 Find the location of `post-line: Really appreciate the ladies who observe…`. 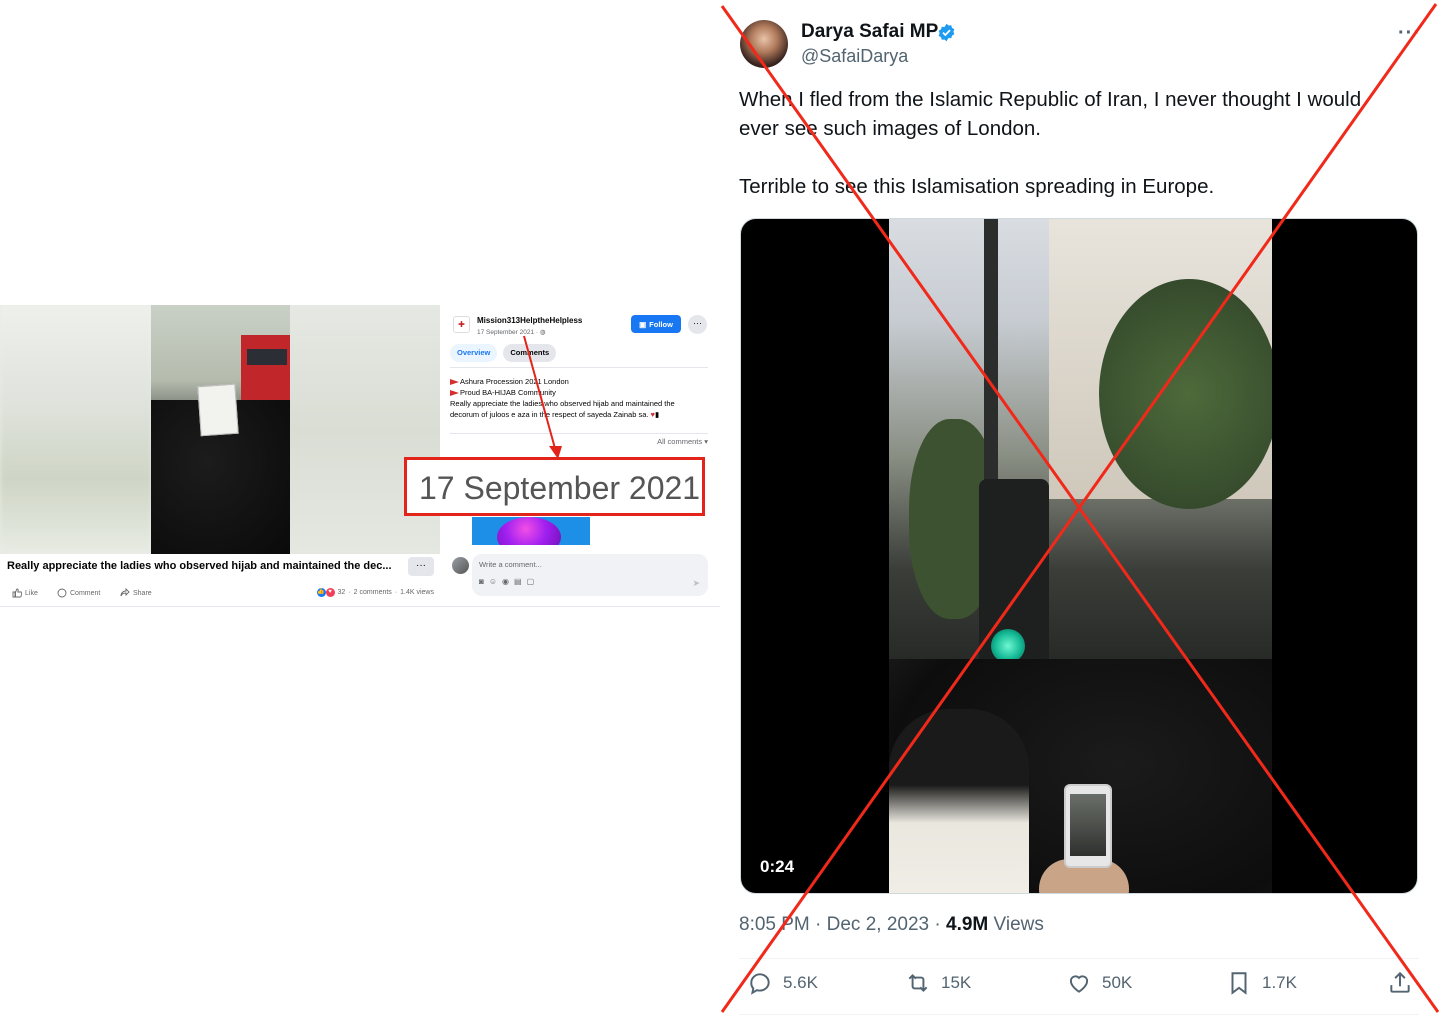

post-line: Really appreciate the ladies who observe… is located at coordinates (562, 403).